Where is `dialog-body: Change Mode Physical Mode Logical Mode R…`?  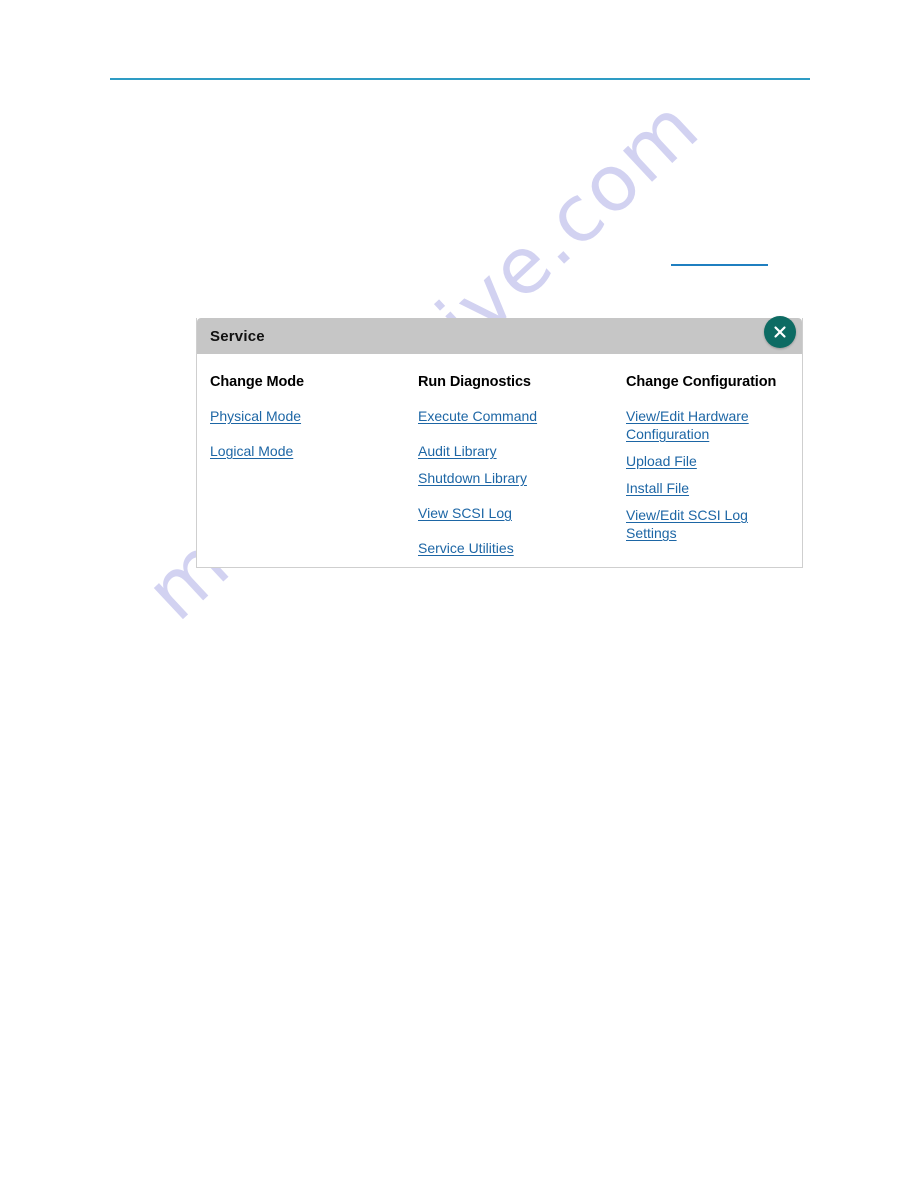
dialog-body: Change Mode Physical Mode Logical Mode R… is located at coordinates (499, 460).